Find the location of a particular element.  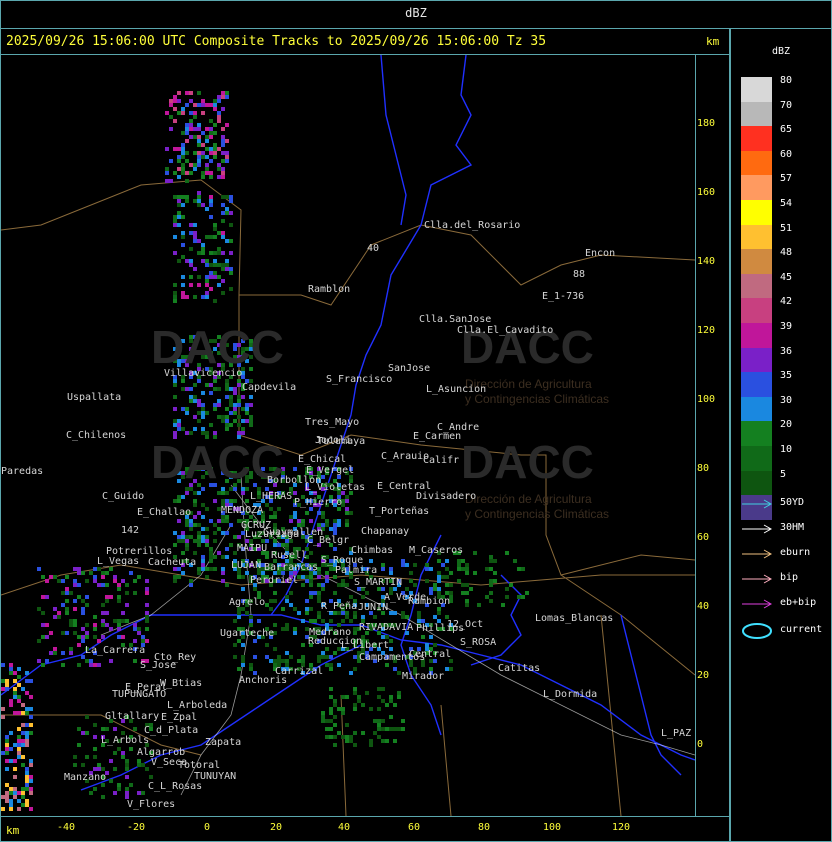

place-label: Cacheuta is located at coordinates (172, 562).